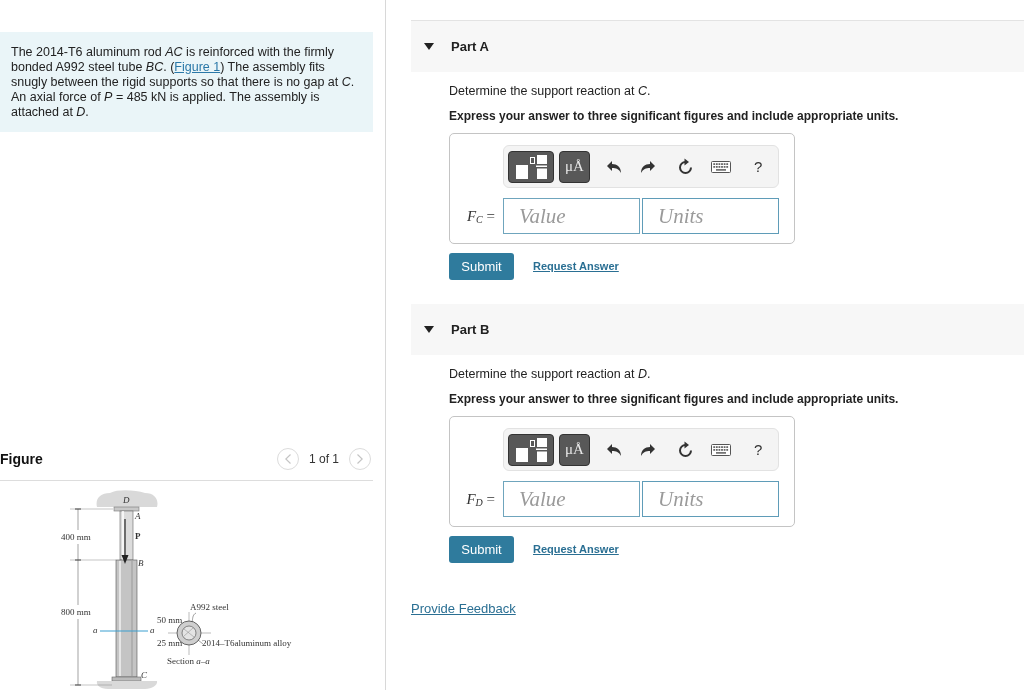  What do you see at coordinates (480, 500) in the screenshot?
I see `answer-label: F$_{D}$ =` at bounding box center [480, 500].